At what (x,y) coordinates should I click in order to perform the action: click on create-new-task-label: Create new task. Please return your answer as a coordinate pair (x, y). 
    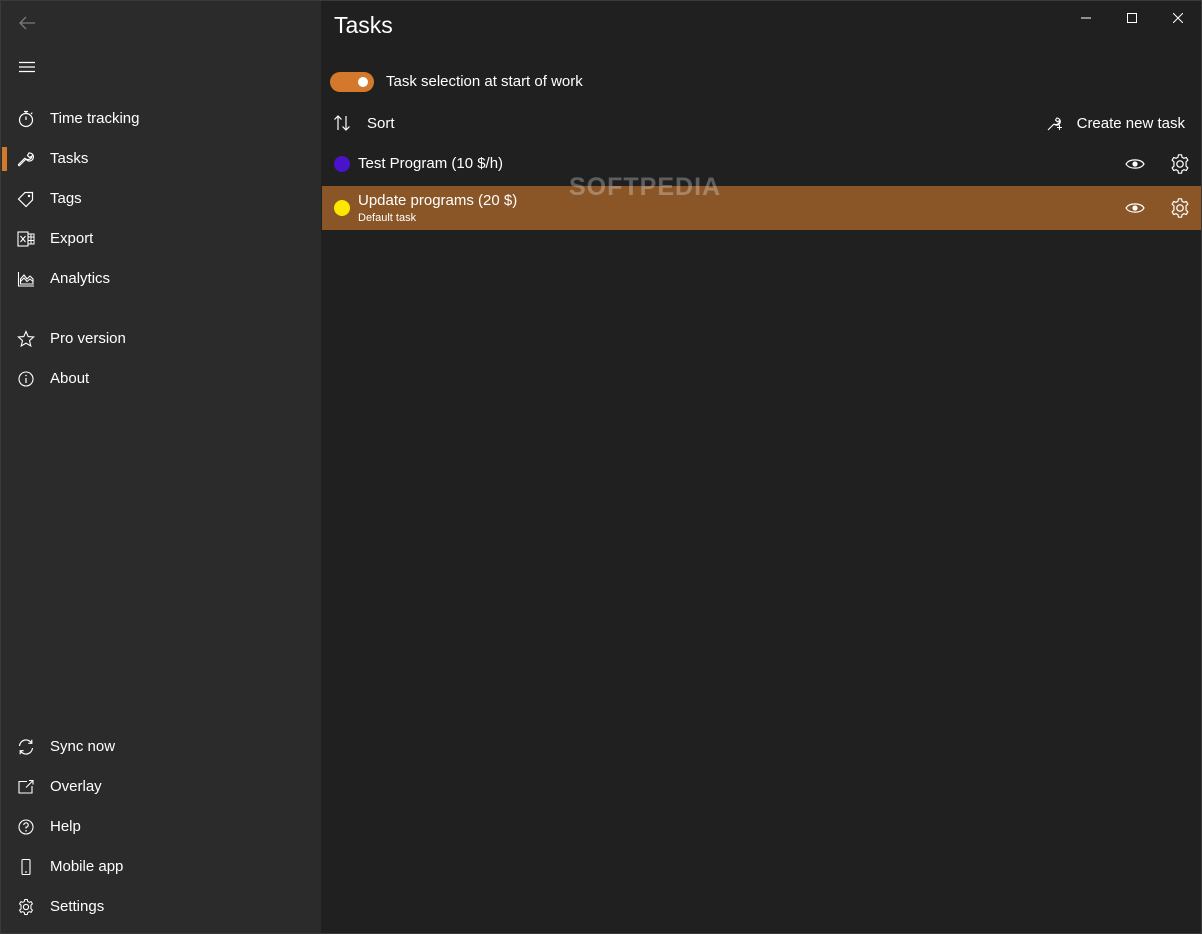
    Looking at the image, I should click on (1130, 123).